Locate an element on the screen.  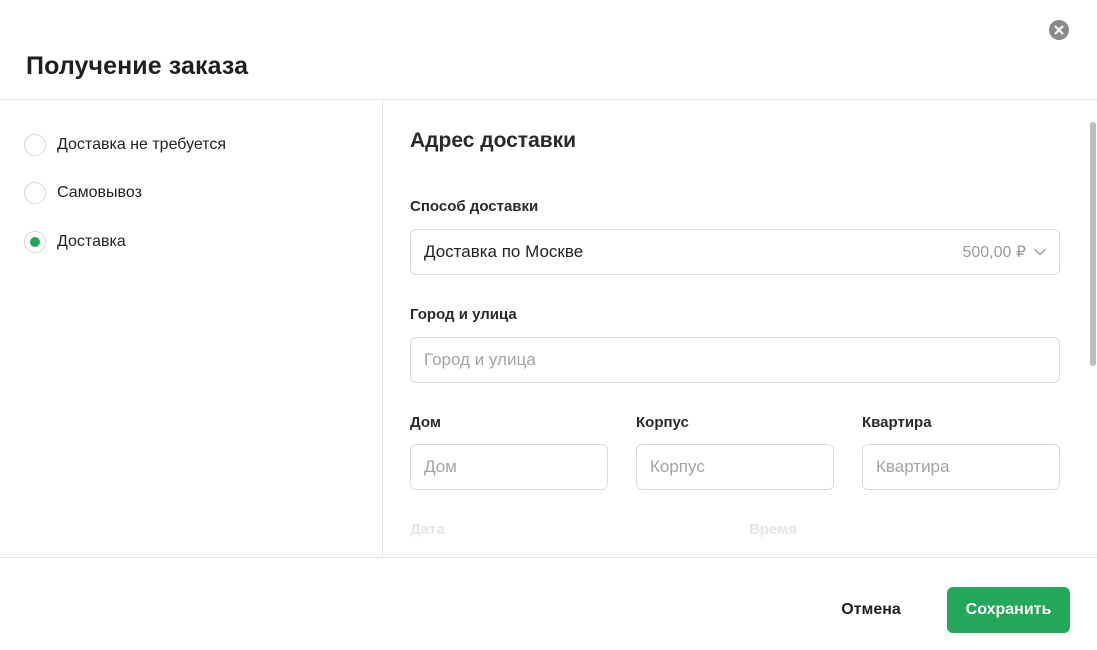
close-icon is located at coordinates (1059, 30).